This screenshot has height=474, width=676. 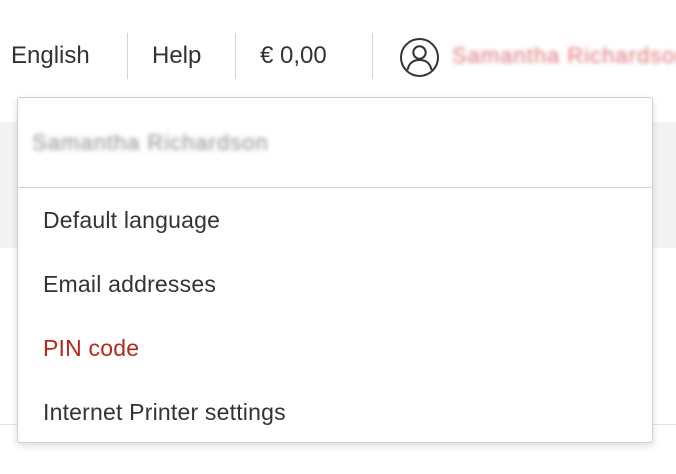 I want to click on user-account-menu-trigger: Samantha Richardson, so click(x=564, y=56).